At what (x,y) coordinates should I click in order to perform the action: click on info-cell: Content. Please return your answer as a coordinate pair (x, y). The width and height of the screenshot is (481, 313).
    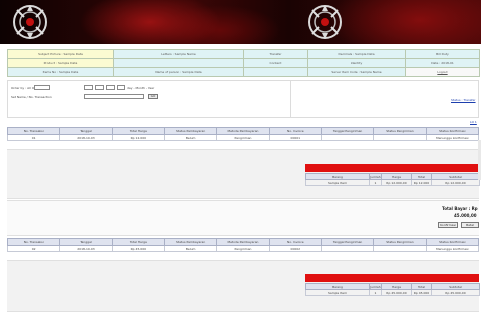
    Looking at the image, I should click on (275, 63).